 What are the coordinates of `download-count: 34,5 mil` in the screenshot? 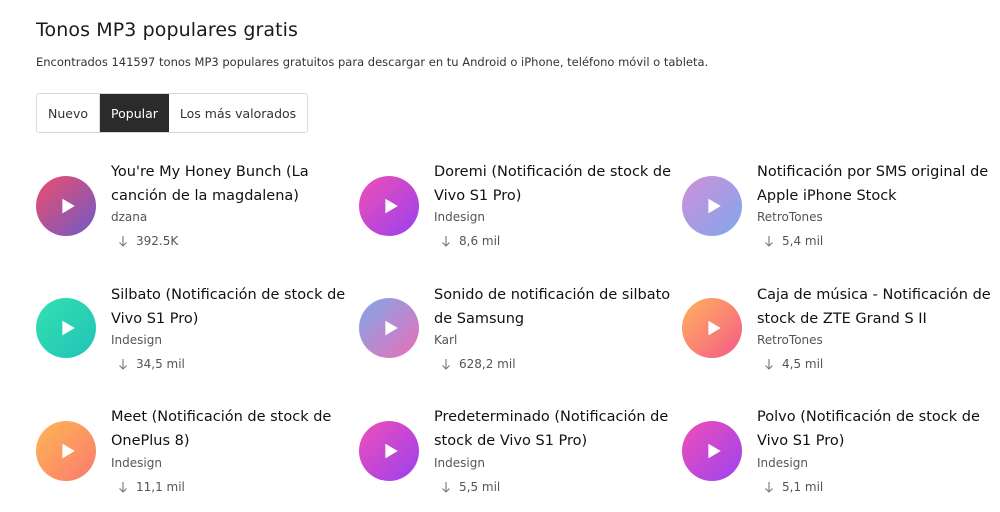 It's located at (151, 364).